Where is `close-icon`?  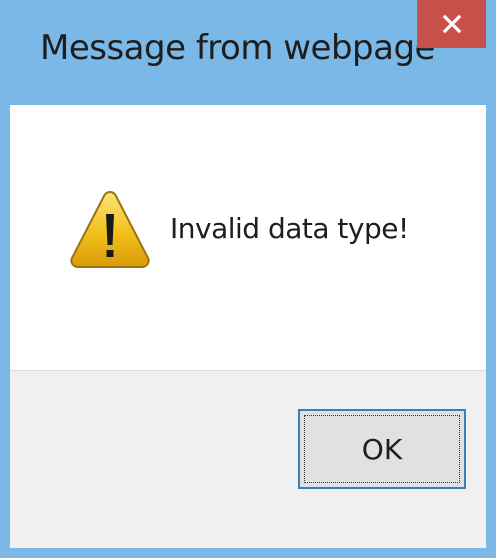 close-icon is located at coordinates (451, 24).